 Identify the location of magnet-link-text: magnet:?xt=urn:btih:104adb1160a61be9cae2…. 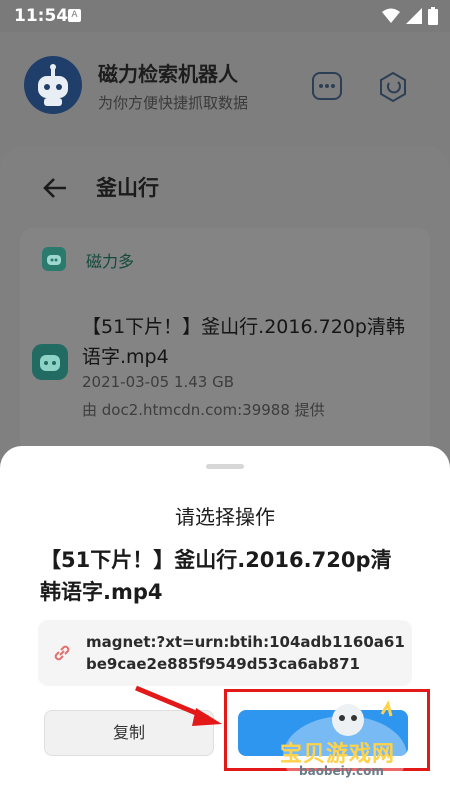
(246, 653).